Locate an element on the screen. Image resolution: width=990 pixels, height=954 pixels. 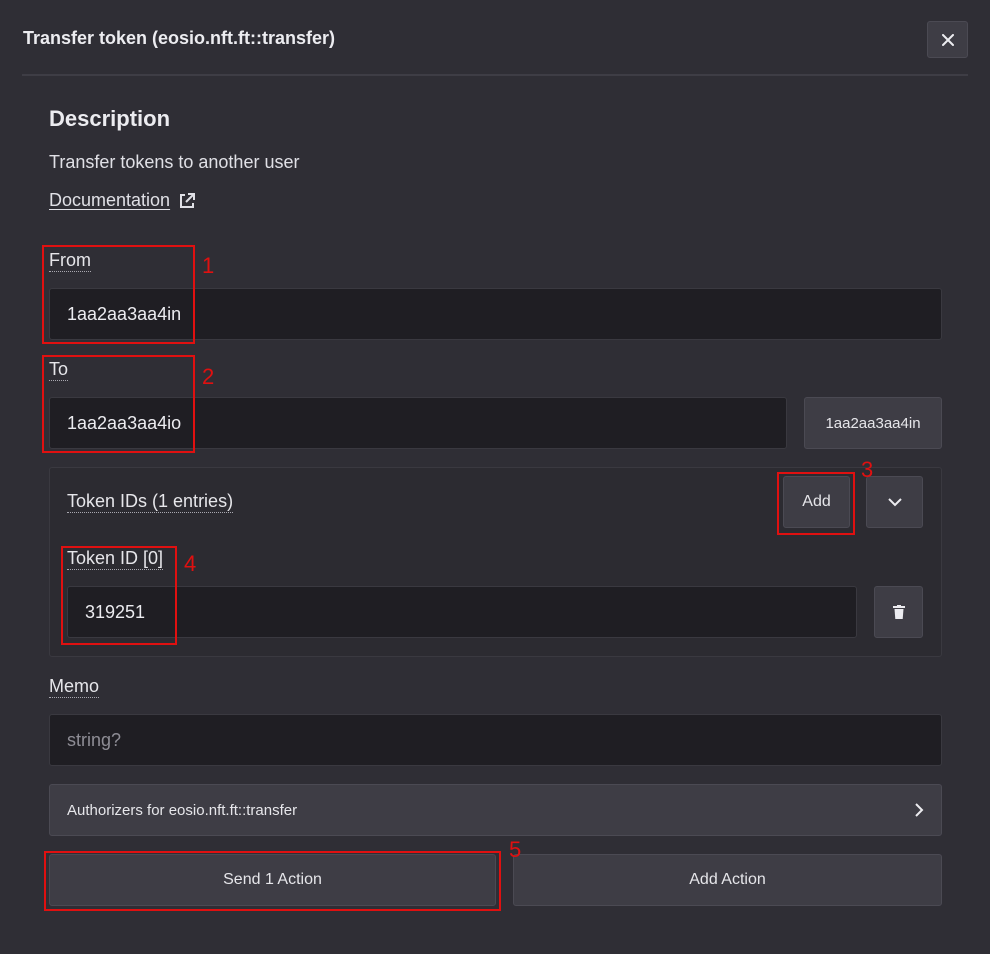
memo-label: Memo is located at coordinates (74, 687).